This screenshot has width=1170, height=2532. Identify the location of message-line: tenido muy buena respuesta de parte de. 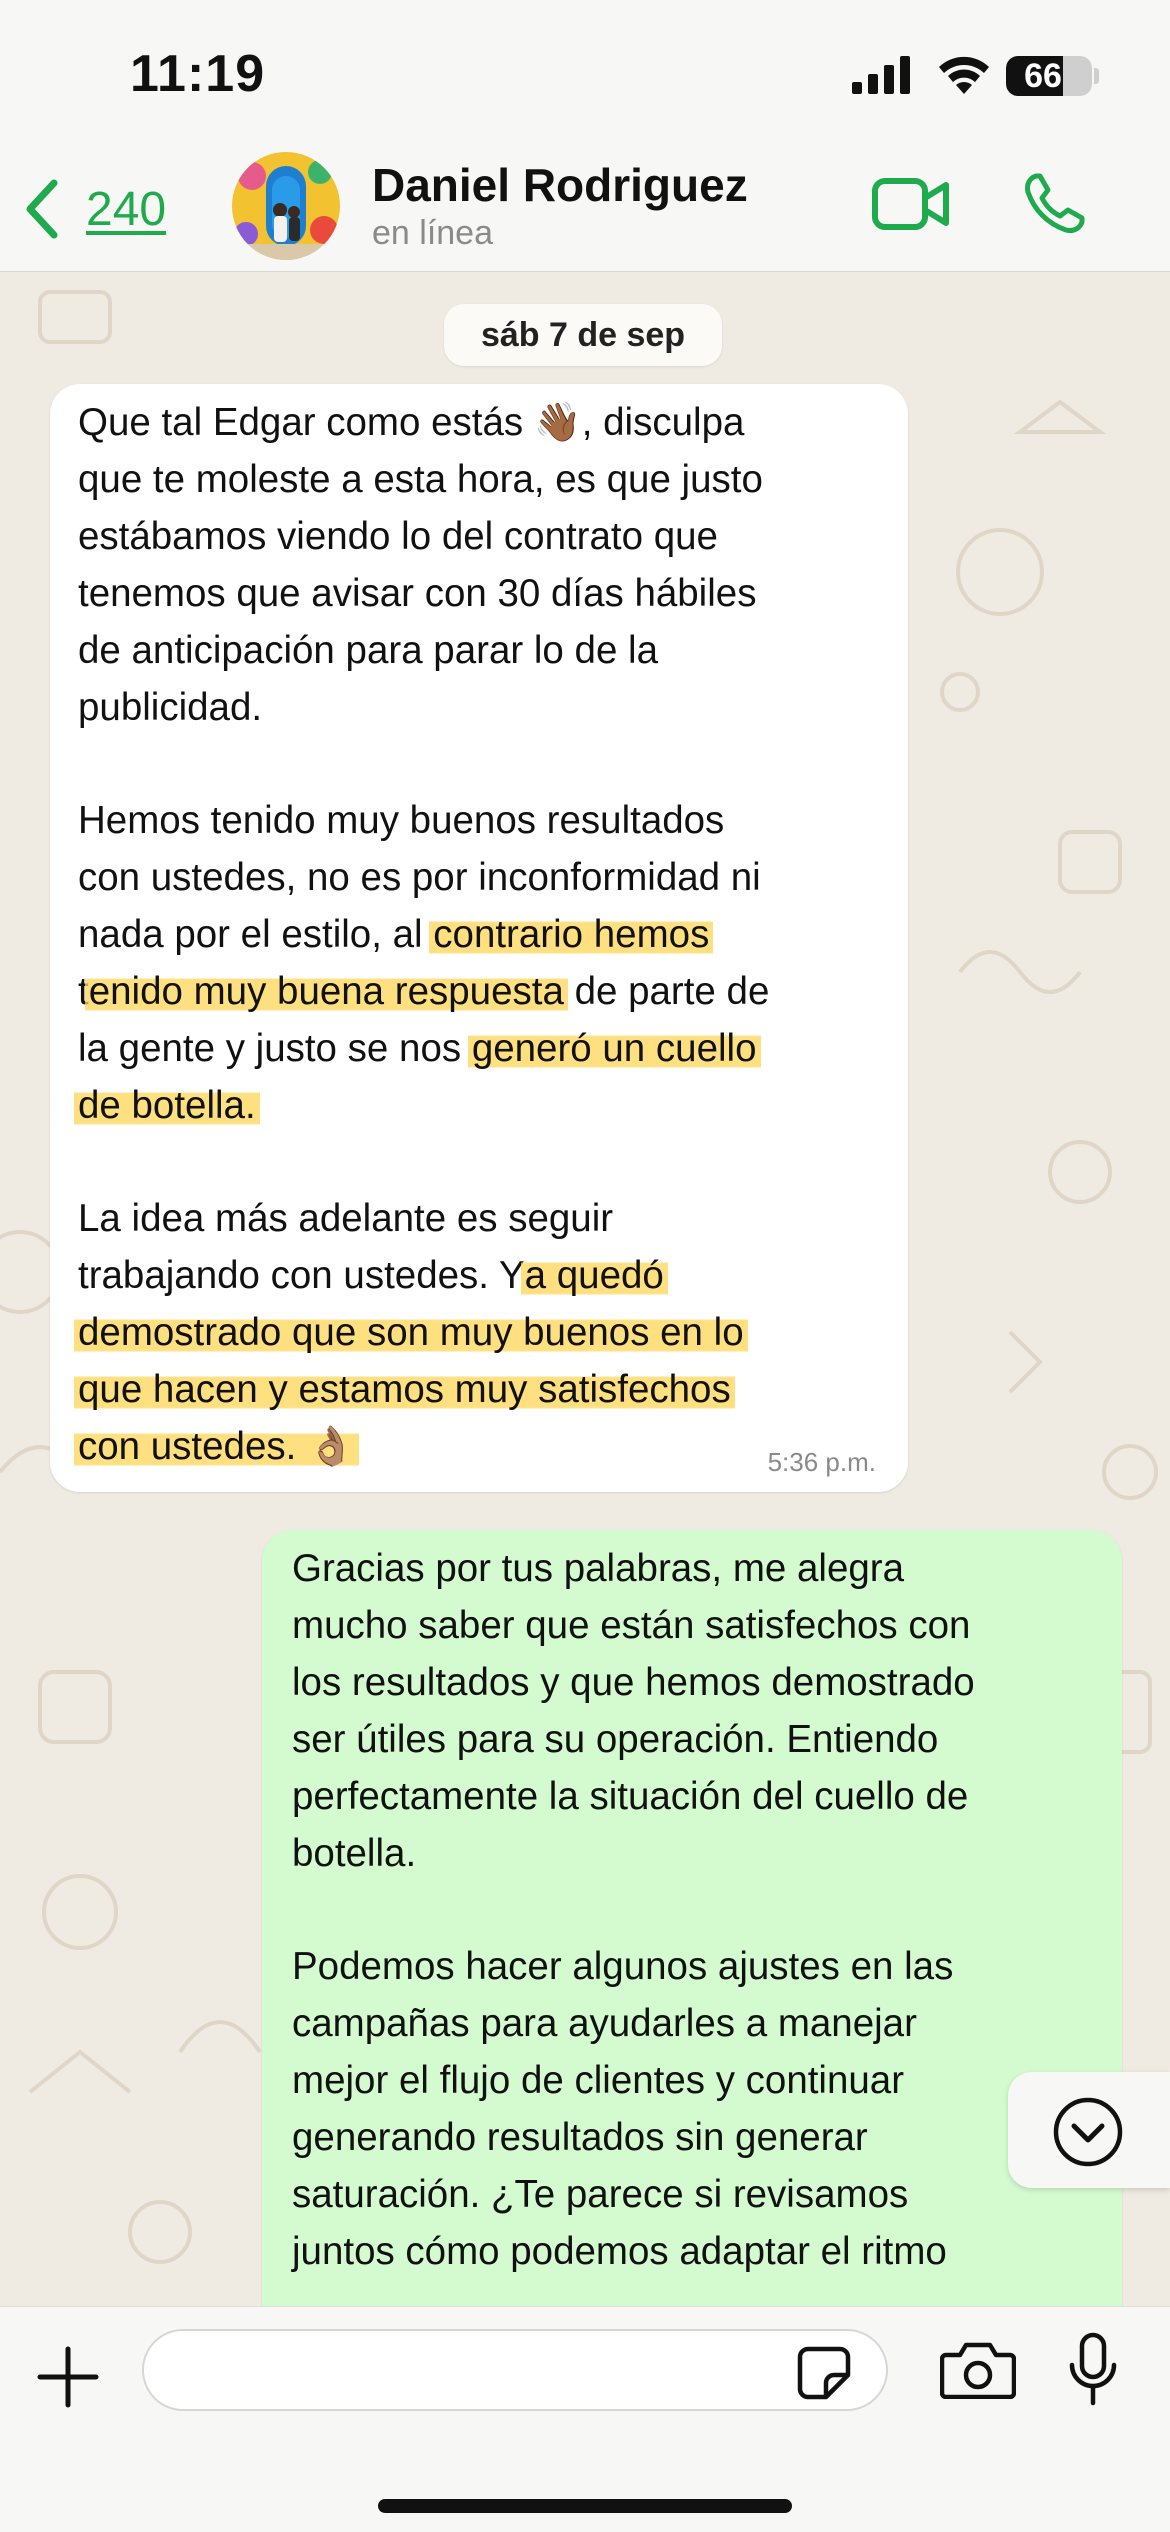
(483, 991).